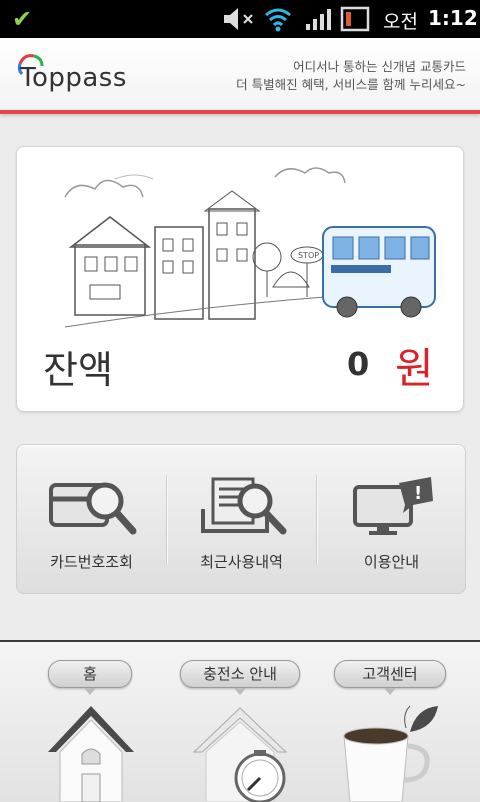 The width and height of the screenshot is (480, 802). Describe the element at coordinates (379, 66) in the screenshot. I see `tagline-line-1: 어디서나 통하는 신개념 교통카드` at that location.